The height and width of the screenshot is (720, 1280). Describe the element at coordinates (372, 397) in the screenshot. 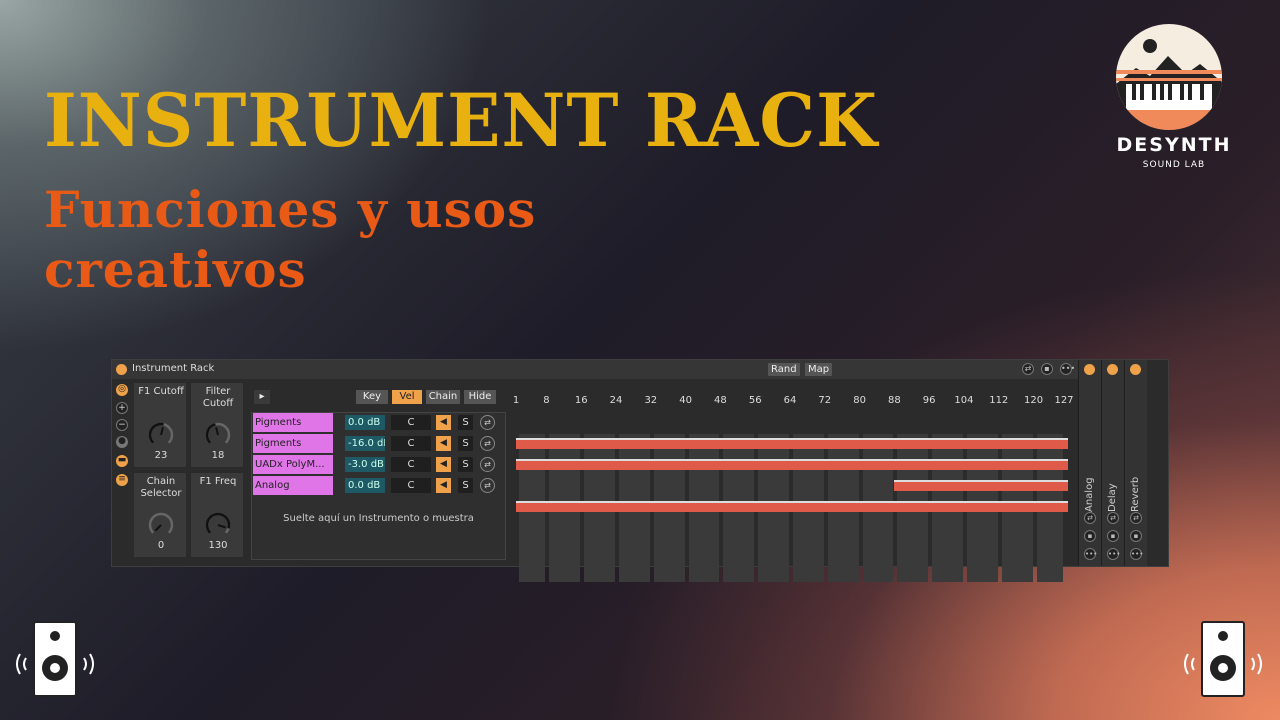

I see `tab-key: Key` at that location.